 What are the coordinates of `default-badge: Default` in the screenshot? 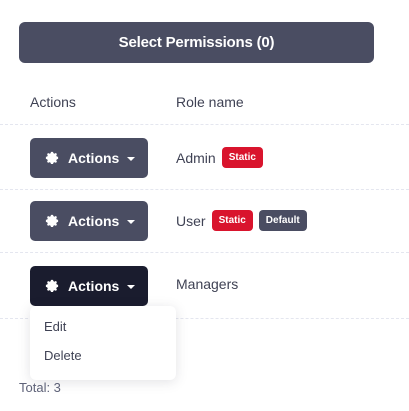 It's located at (282, 220).